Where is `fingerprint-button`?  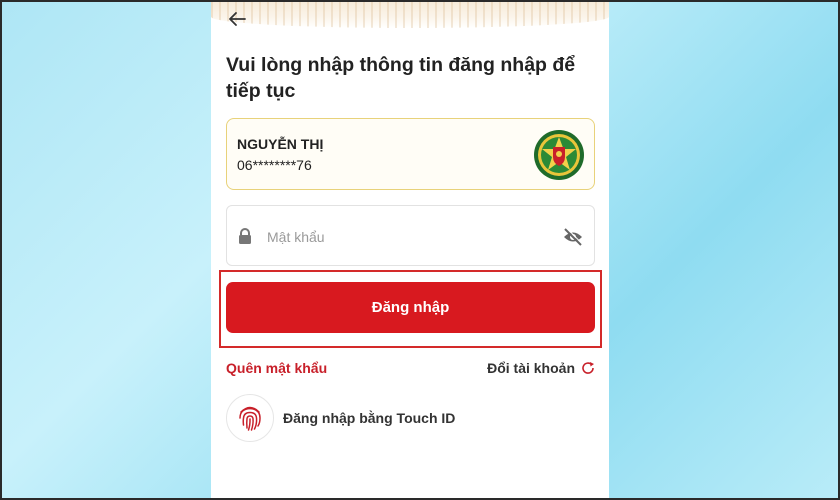
fingerprint-button is located at coordinates (250, 418).